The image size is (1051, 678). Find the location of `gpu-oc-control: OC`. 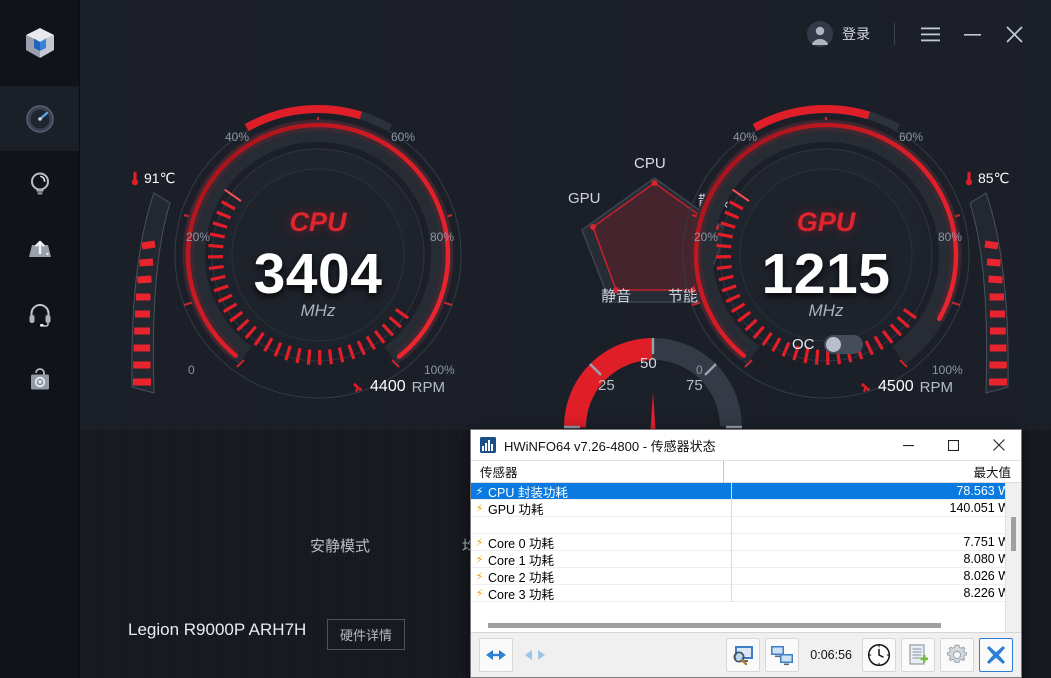

gpu-oc-control: OC is located at coordinates (827, 344).